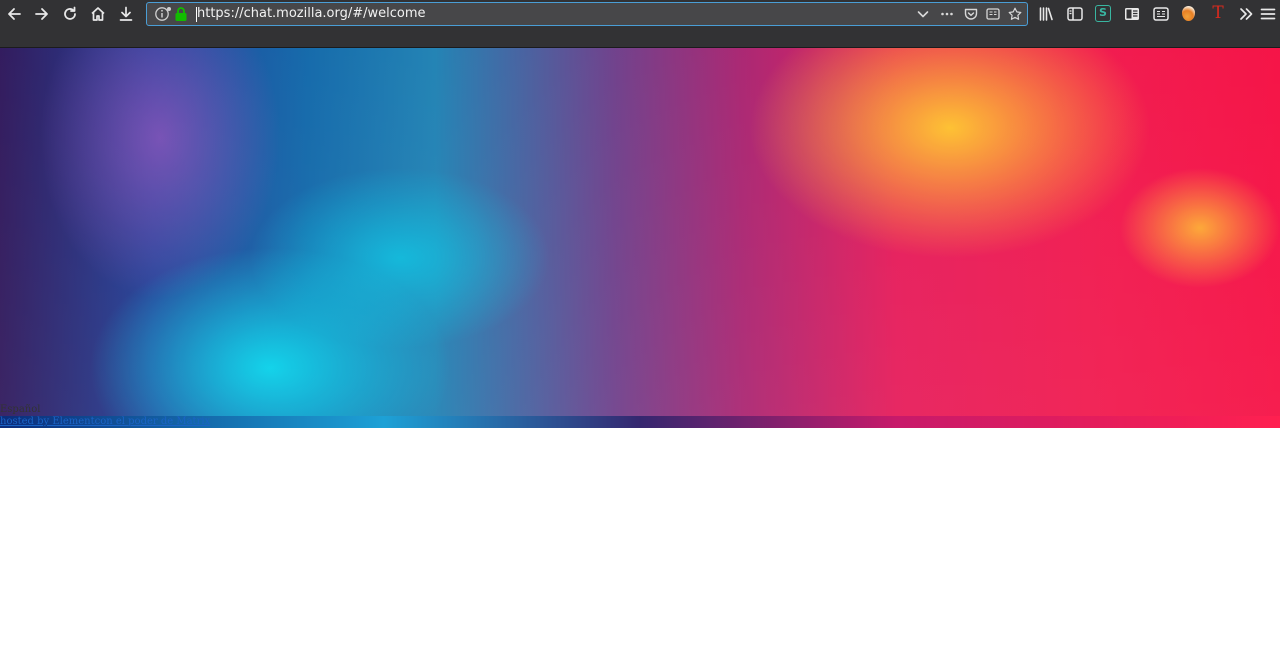  Describe the element at coordinates (105, 422) in the screenshot. I see `footer-link: hosted by Elementcon el poder de Matrix` at that location.